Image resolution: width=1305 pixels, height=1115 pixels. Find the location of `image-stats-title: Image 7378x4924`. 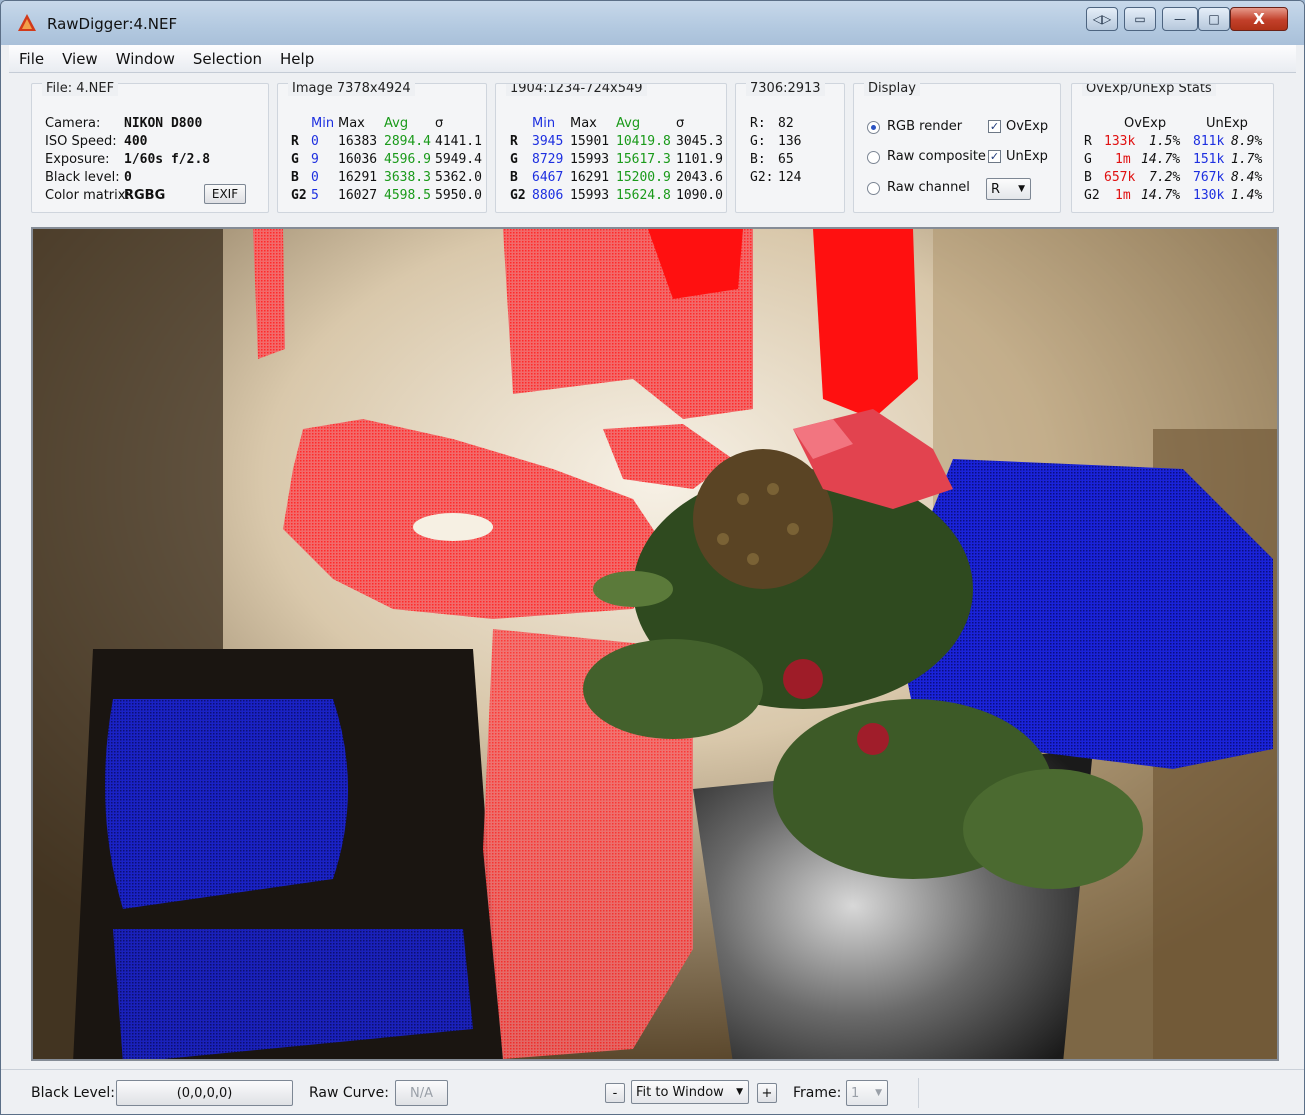

image-stats-title: Image 7378x4924 is located at coordinates (351, 88).